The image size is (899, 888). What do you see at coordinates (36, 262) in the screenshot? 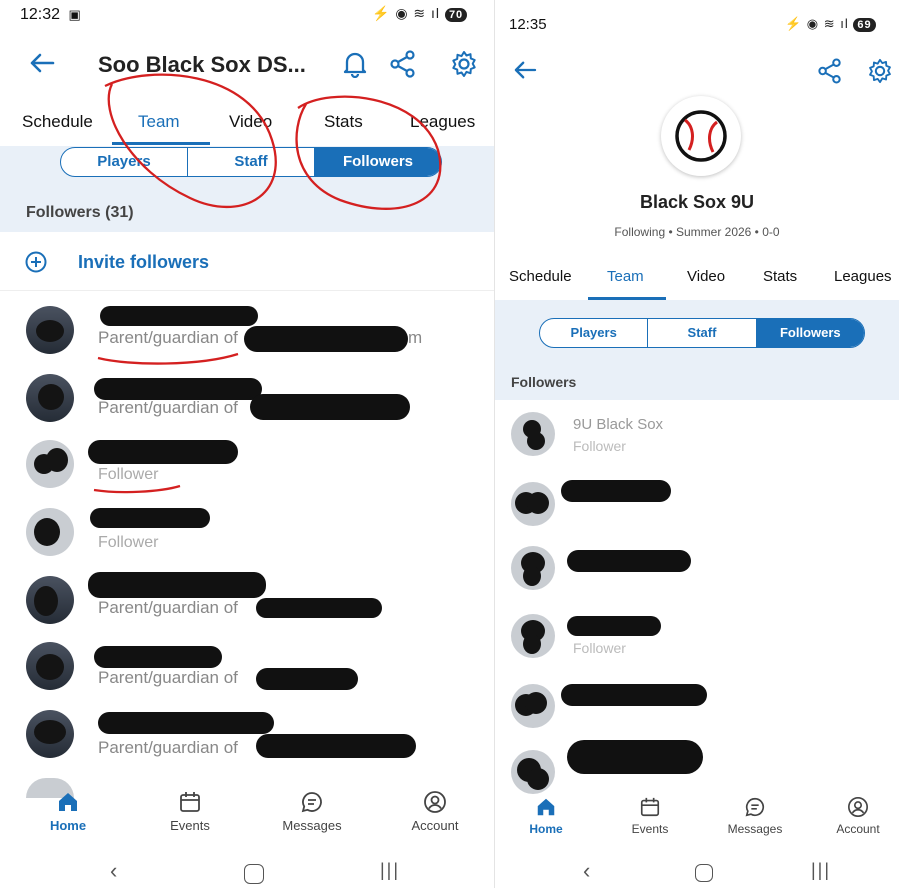
I see `plus-circle-icon` at bounding box center [36, 262].